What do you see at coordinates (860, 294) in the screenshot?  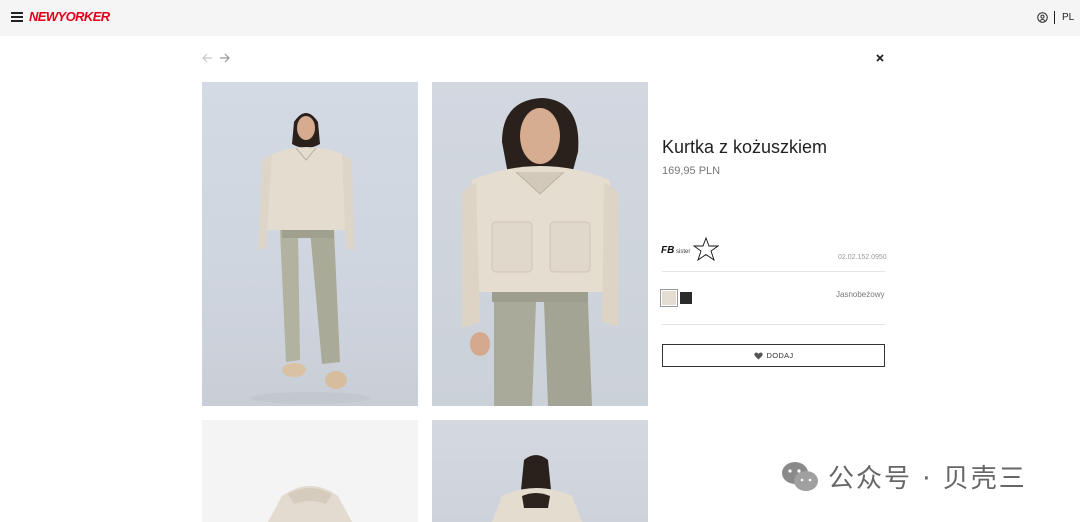 I see `selected-color-name: Jasnobeżowy` at bounding box center [860, 294].